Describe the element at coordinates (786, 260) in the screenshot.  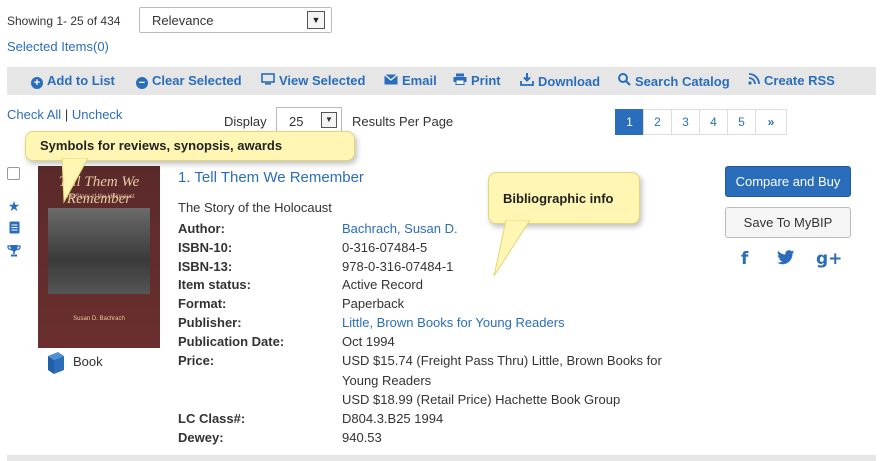
I see `twitter-icon` at that location.